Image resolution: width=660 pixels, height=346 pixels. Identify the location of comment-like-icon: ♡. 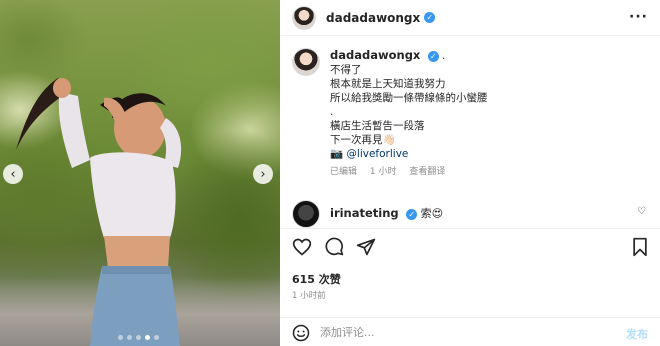
(641, 211).